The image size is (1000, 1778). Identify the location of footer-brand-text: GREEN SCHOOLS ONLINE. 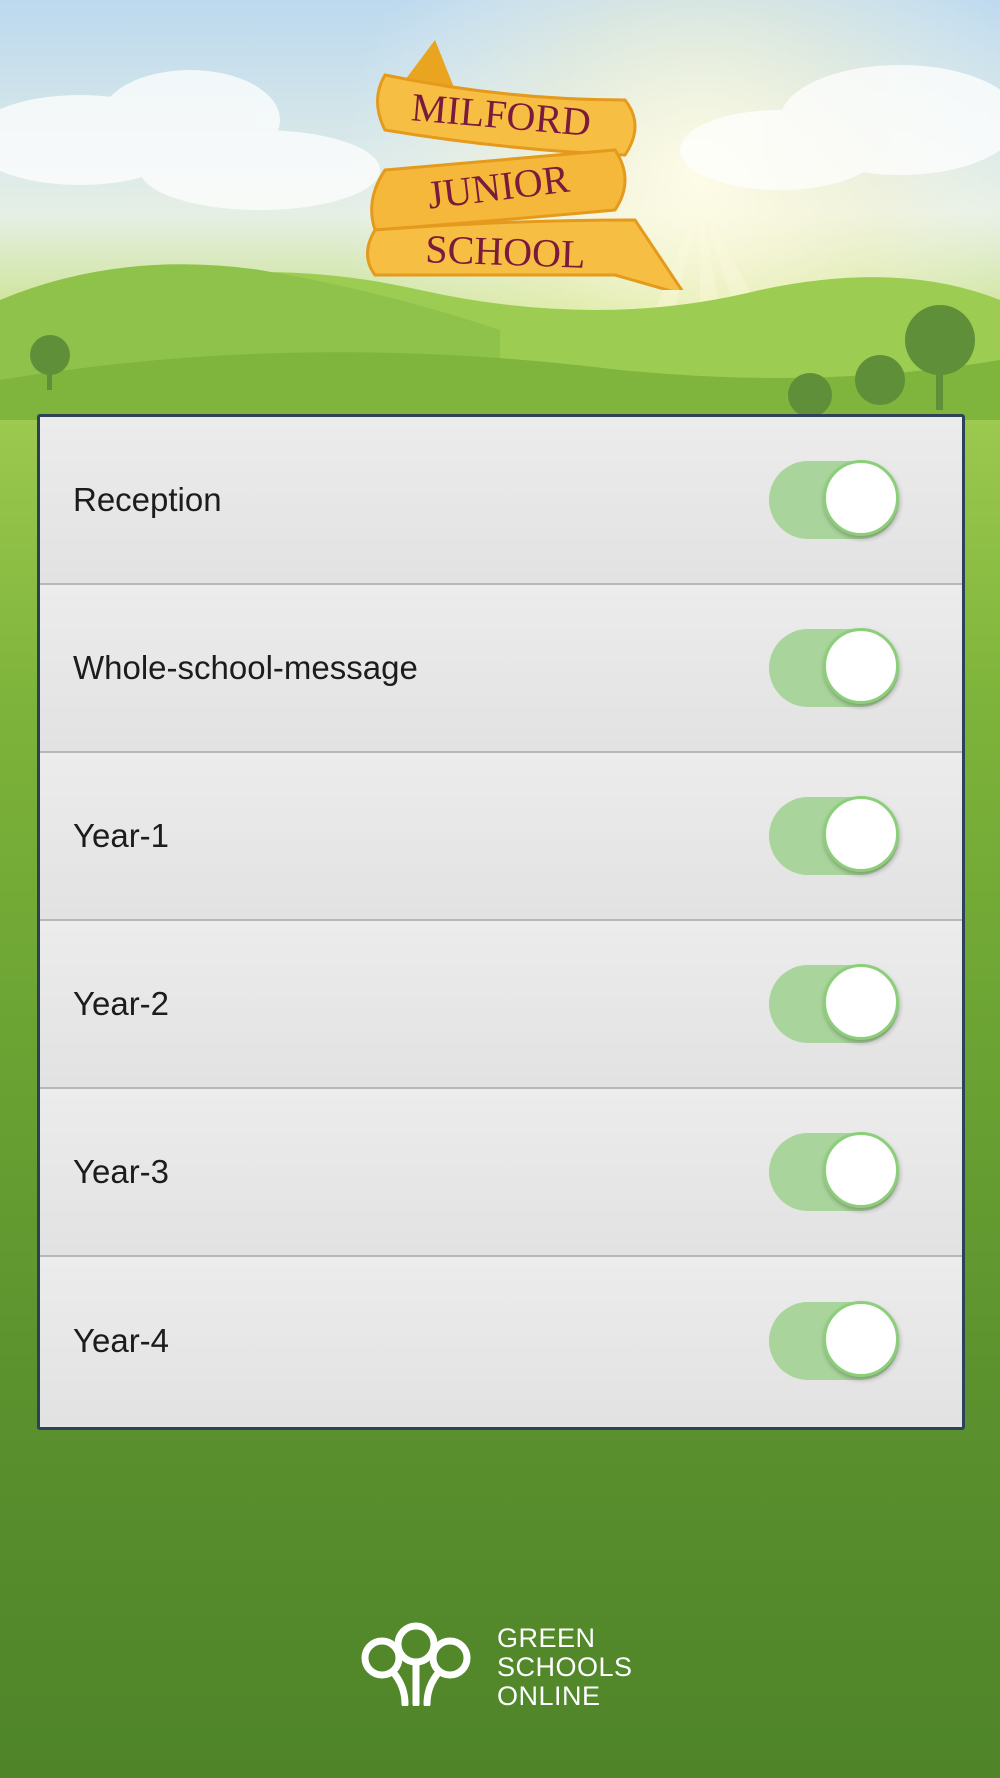
(565, 1667).